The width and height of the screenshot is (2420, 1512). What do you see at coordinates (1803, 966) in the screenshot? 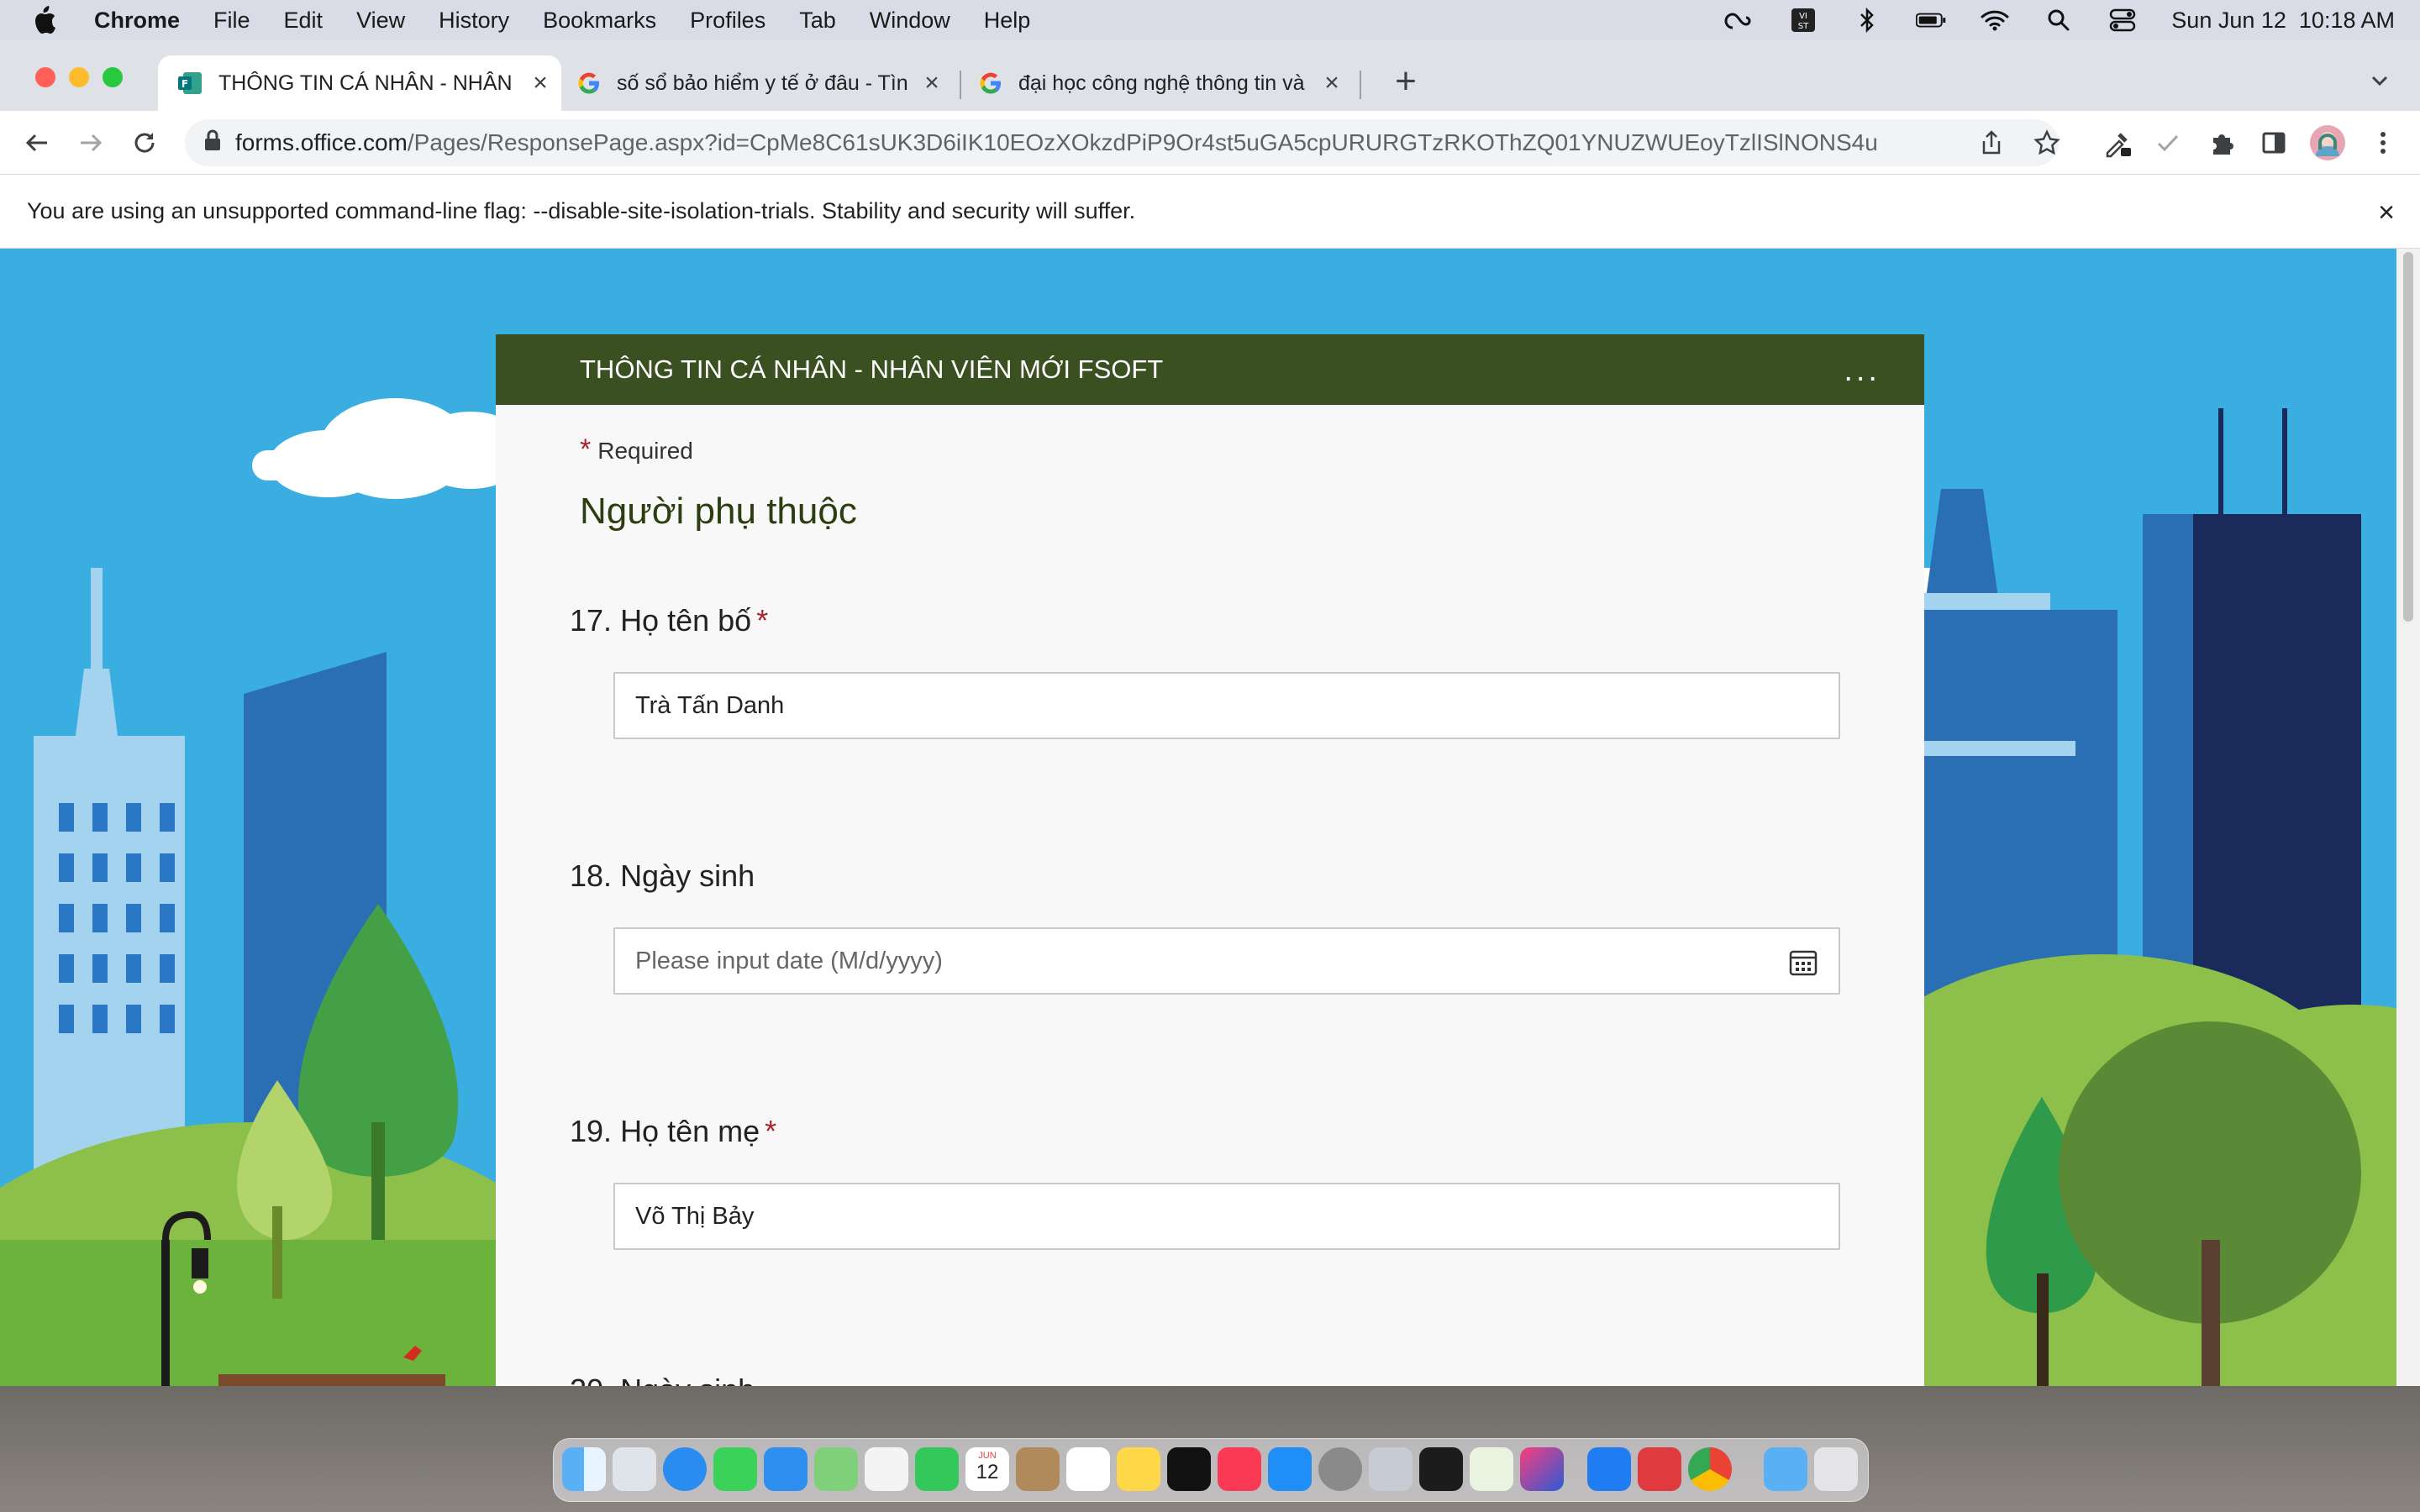
I see `calendar-icon` at bounding box center [1803, 966].